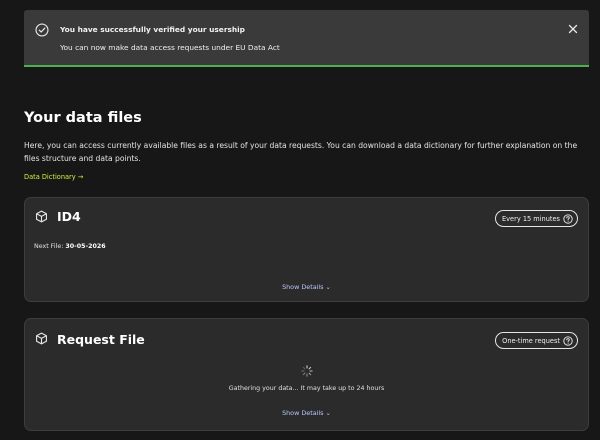 This screenshot has height=440, width=600. Describe the element at coordinates (573, 29) in the screenshot. I see `close-icon` at that location.